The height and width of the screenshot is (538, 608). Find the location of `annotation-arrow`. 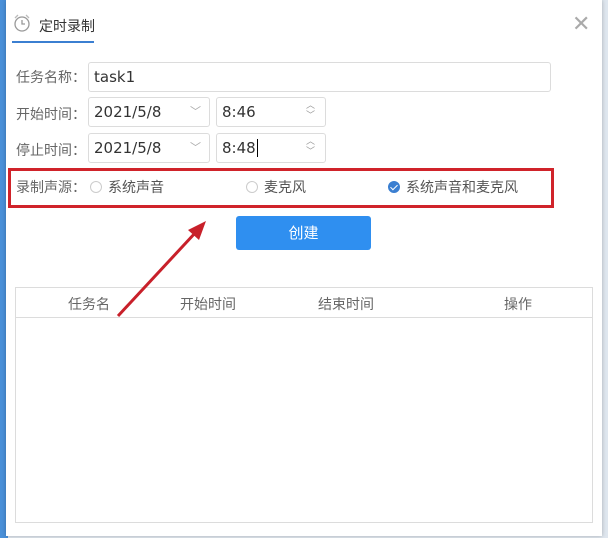

annotation-arrow is located at coordinates (161, 269).